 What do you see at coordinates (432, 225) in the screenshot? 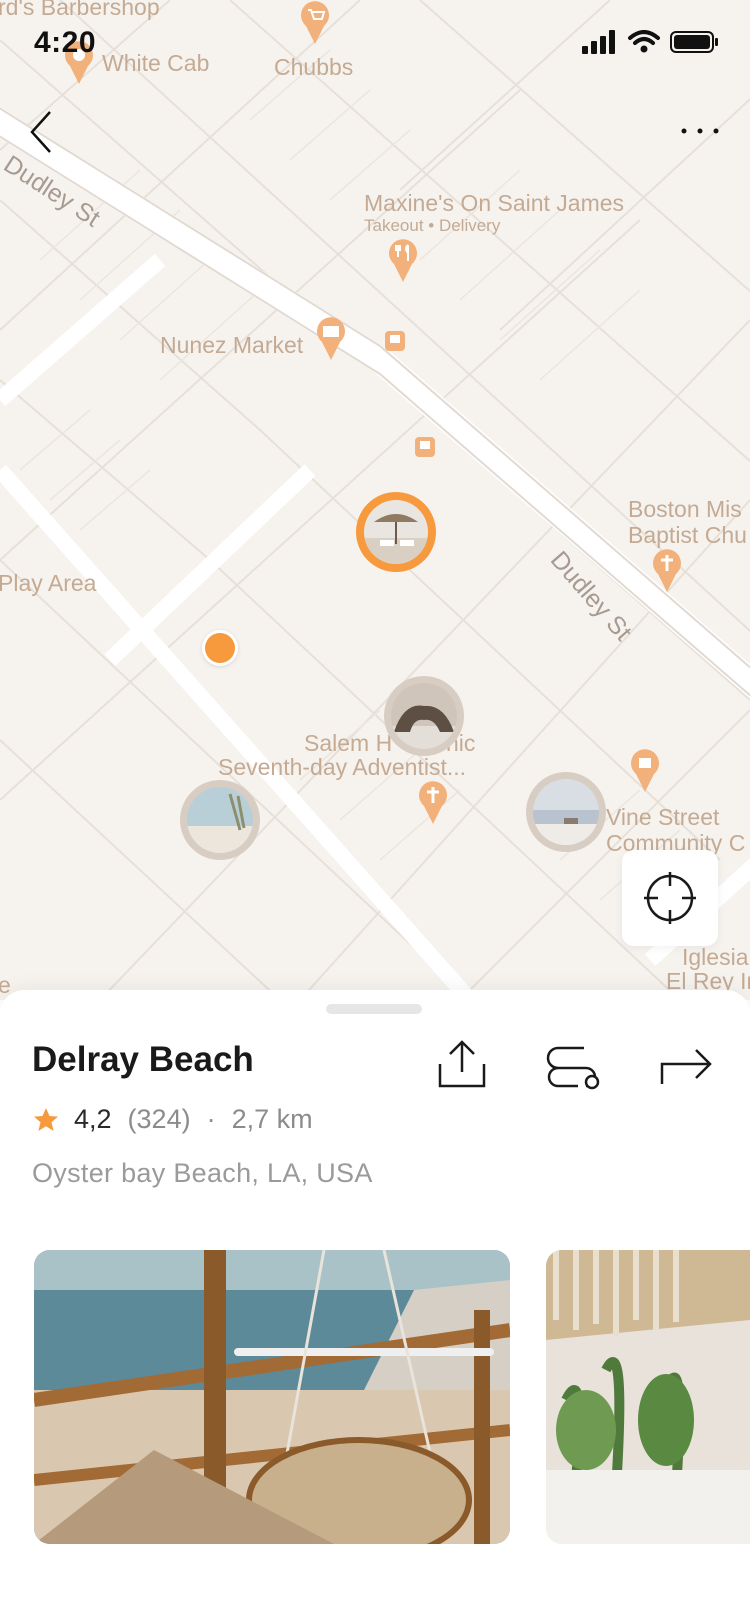
I see `poi-sublabel: Takeout • Delivery` at bounding box center [432, 225].